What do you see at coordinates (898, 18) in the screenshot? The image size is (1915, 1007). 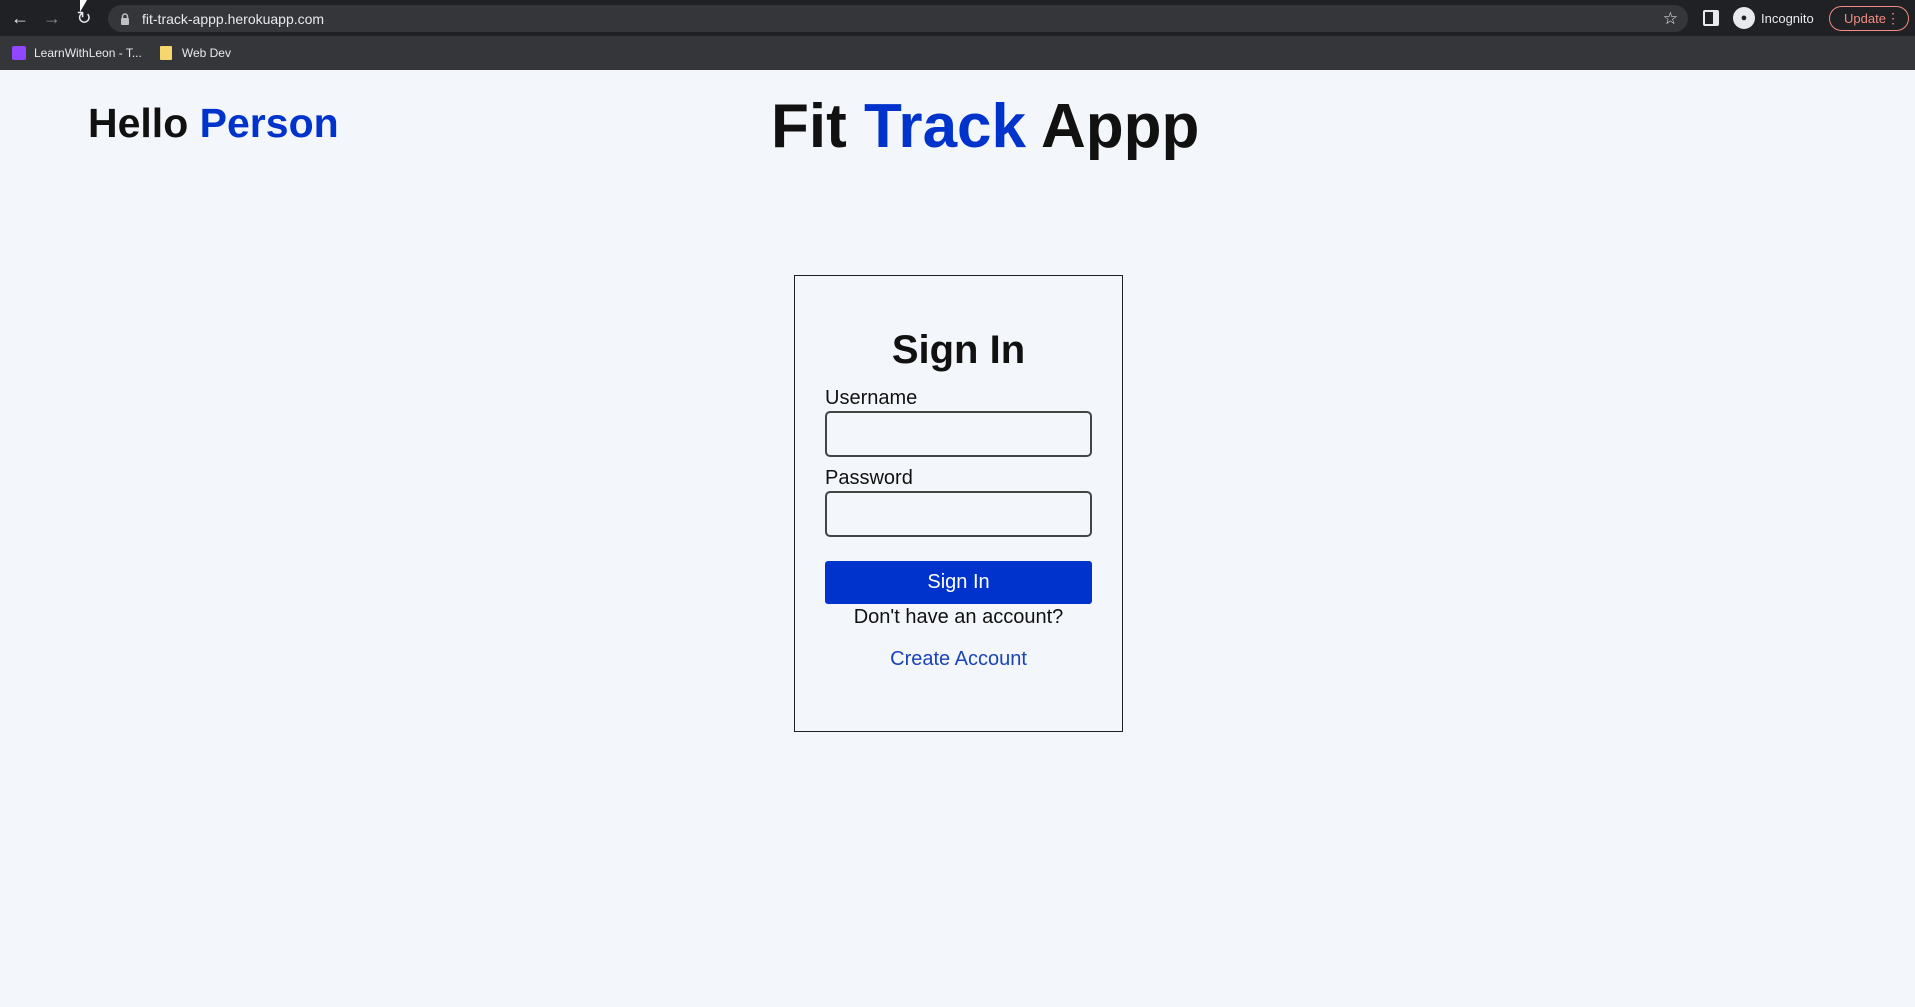 I see `address-bar: fit-track-appp.herokuapp.com ☆` at bounding box center [898, 18].